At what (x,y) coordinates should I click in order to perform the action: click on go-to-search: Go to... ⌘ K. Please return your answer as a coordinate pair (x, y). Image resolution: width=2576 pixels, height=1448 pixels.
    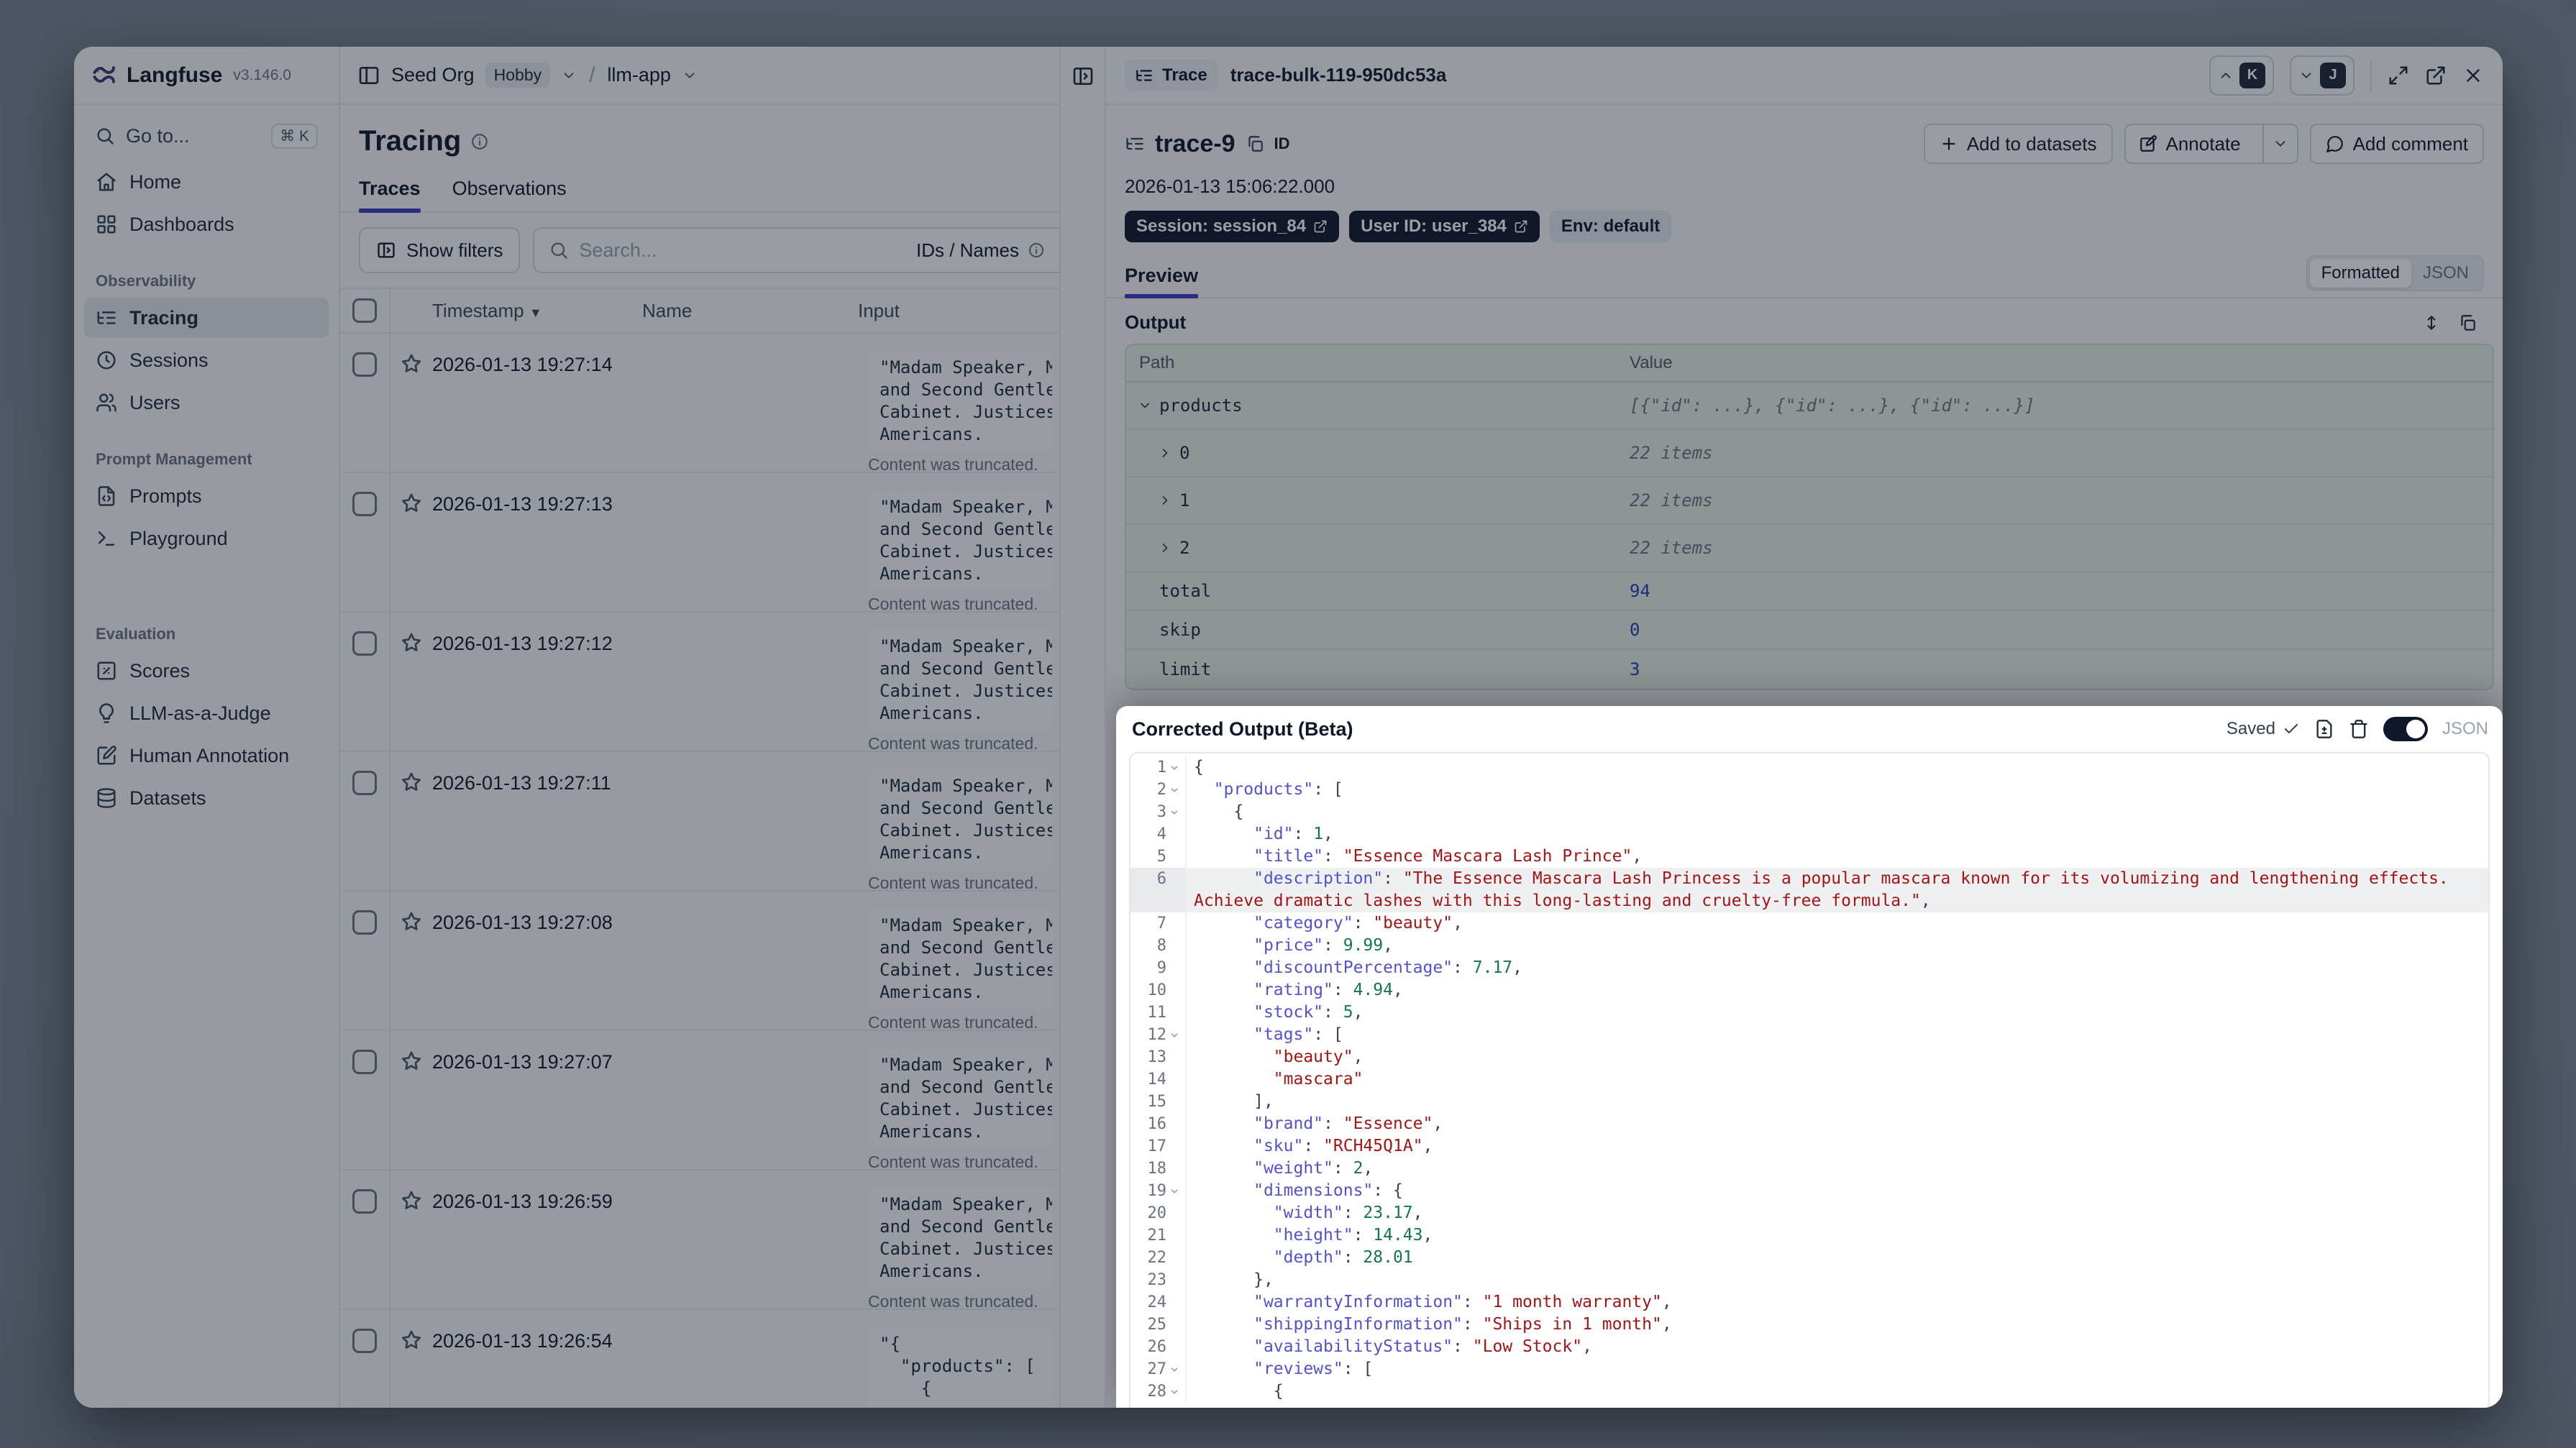
    Looking at the image, I should click on (206, 136).